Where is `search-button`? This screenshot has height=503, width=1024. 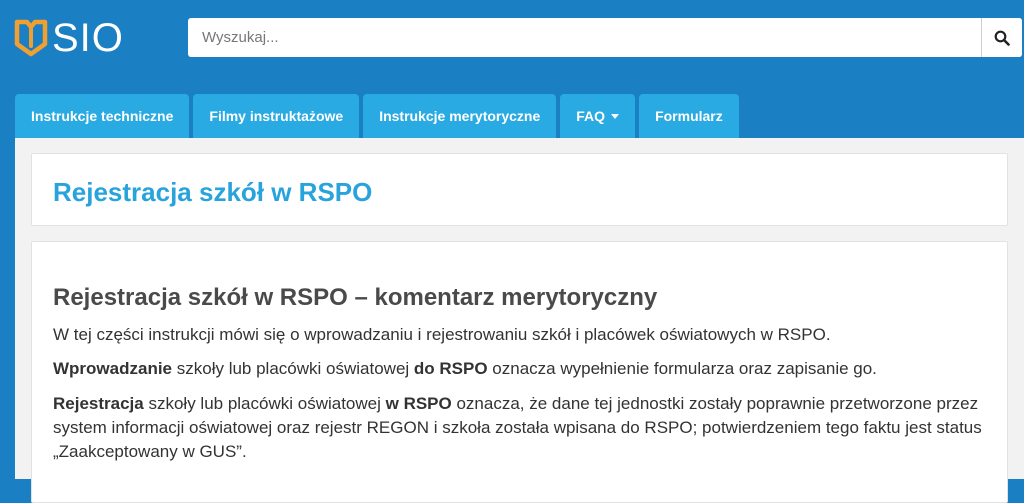 search-button is located at coordinates (1001, 37).